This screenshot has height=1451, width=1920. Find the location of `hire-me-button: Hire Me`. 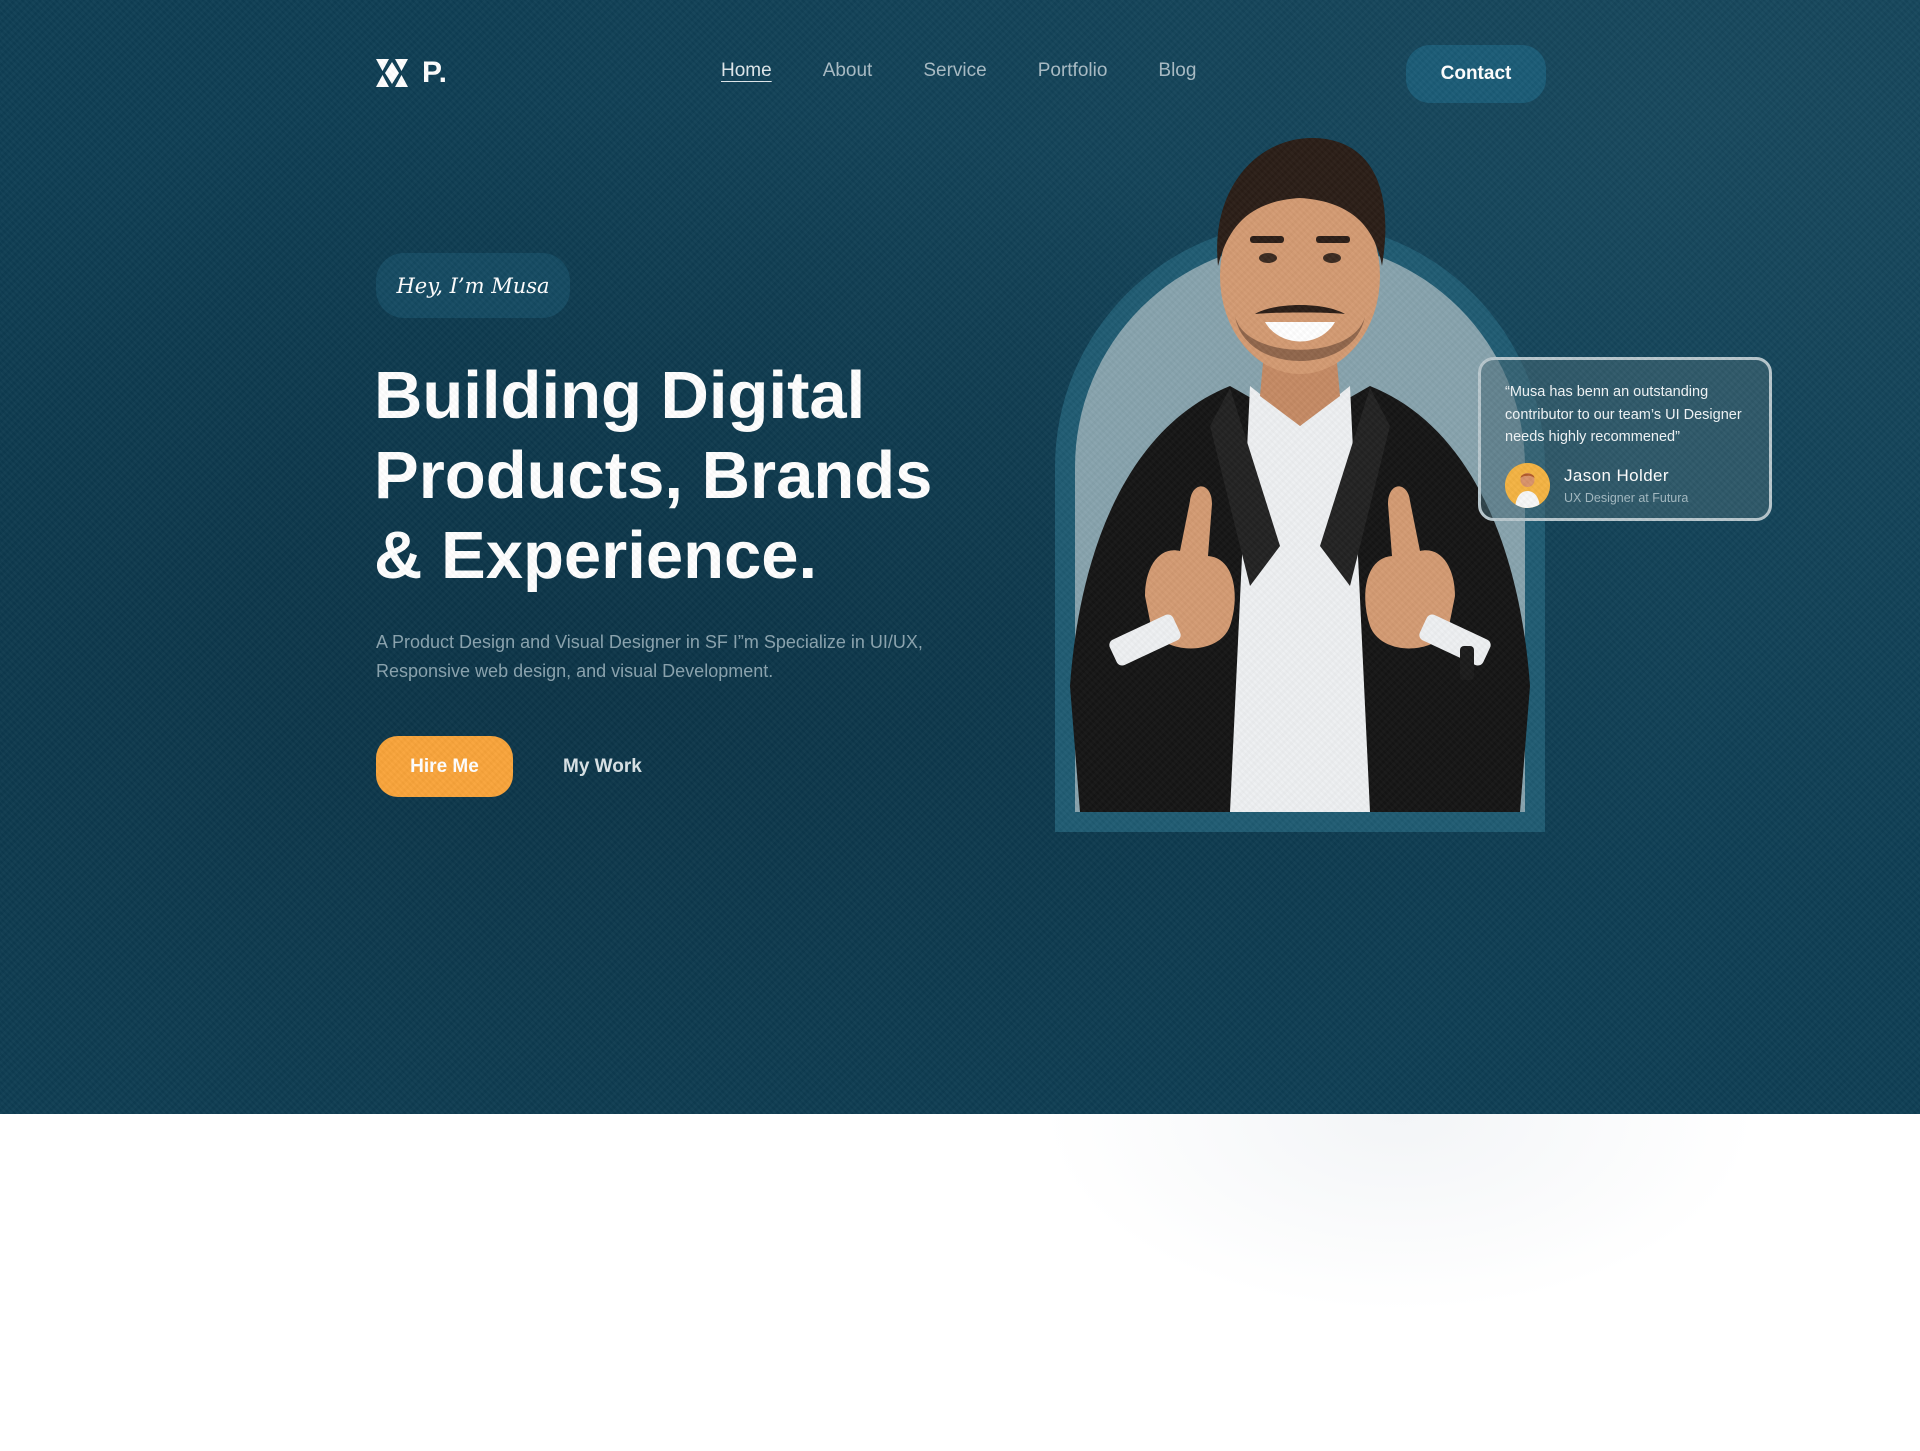

hire-me-button: Hire Me is located at coordinates (444, 766).